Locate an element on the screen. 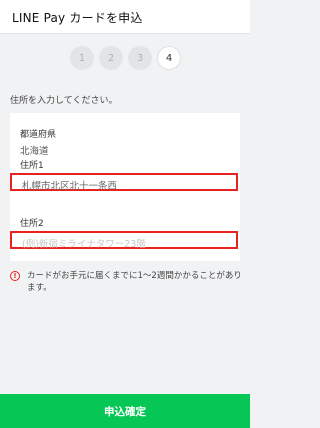 The width and height of the screenshot is (320, 428). instruction-text: 住所を入力してください。 is located at coordinates (64, 101).